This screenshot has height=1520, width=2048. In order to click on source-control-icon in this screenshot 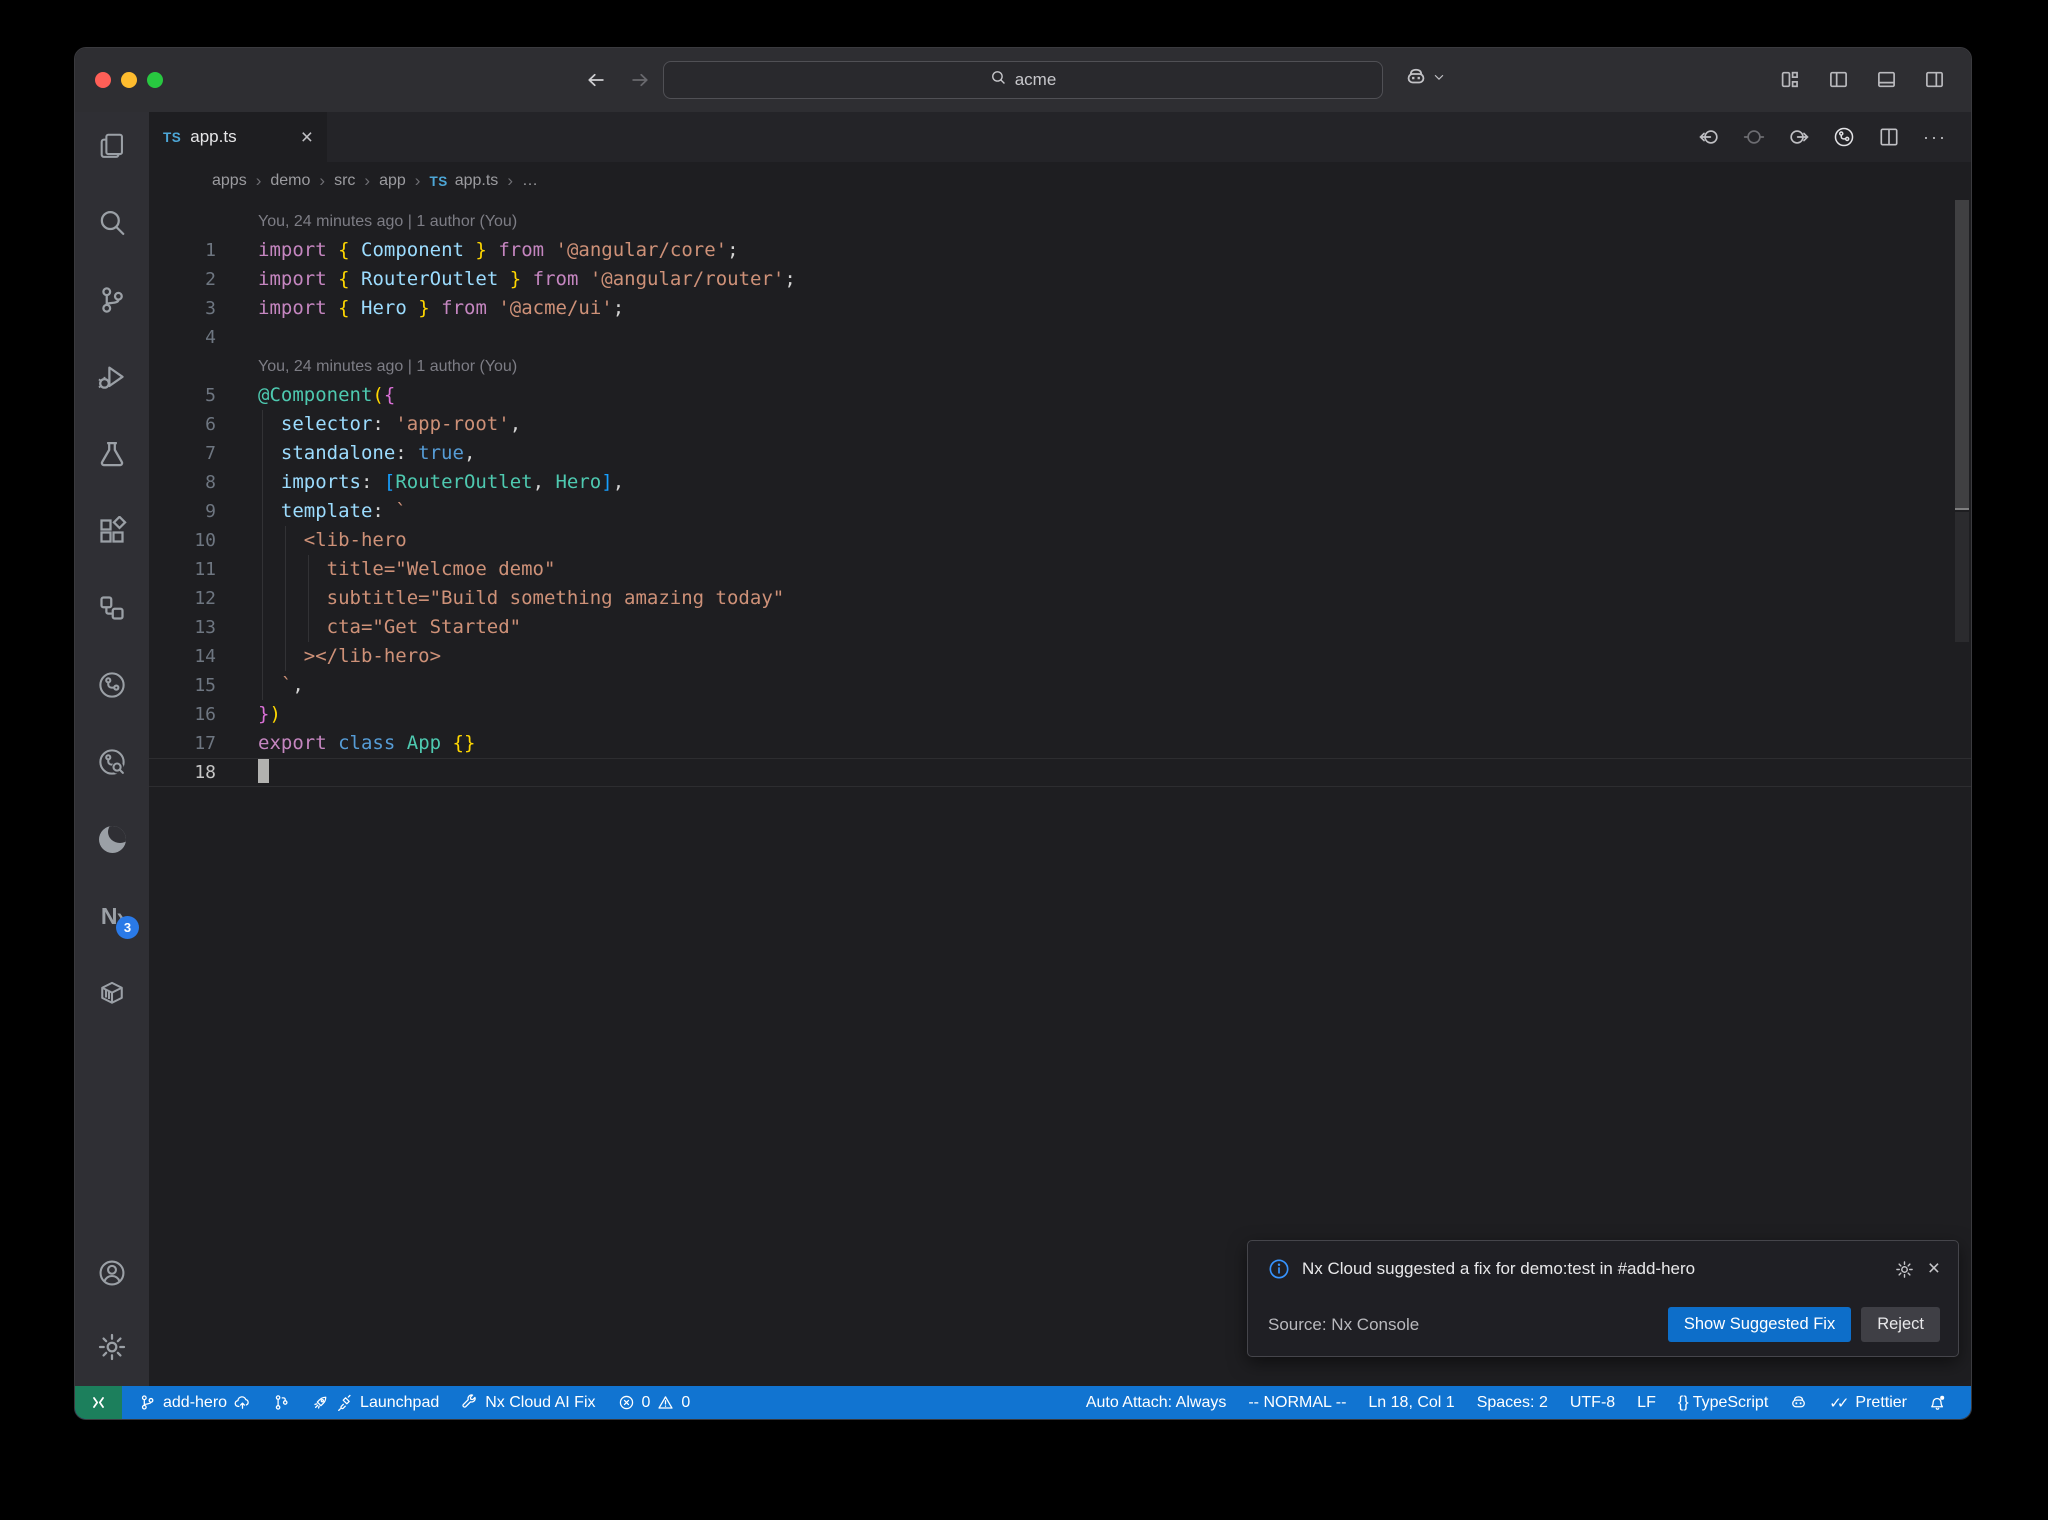, I will do `click(112, 300)`.